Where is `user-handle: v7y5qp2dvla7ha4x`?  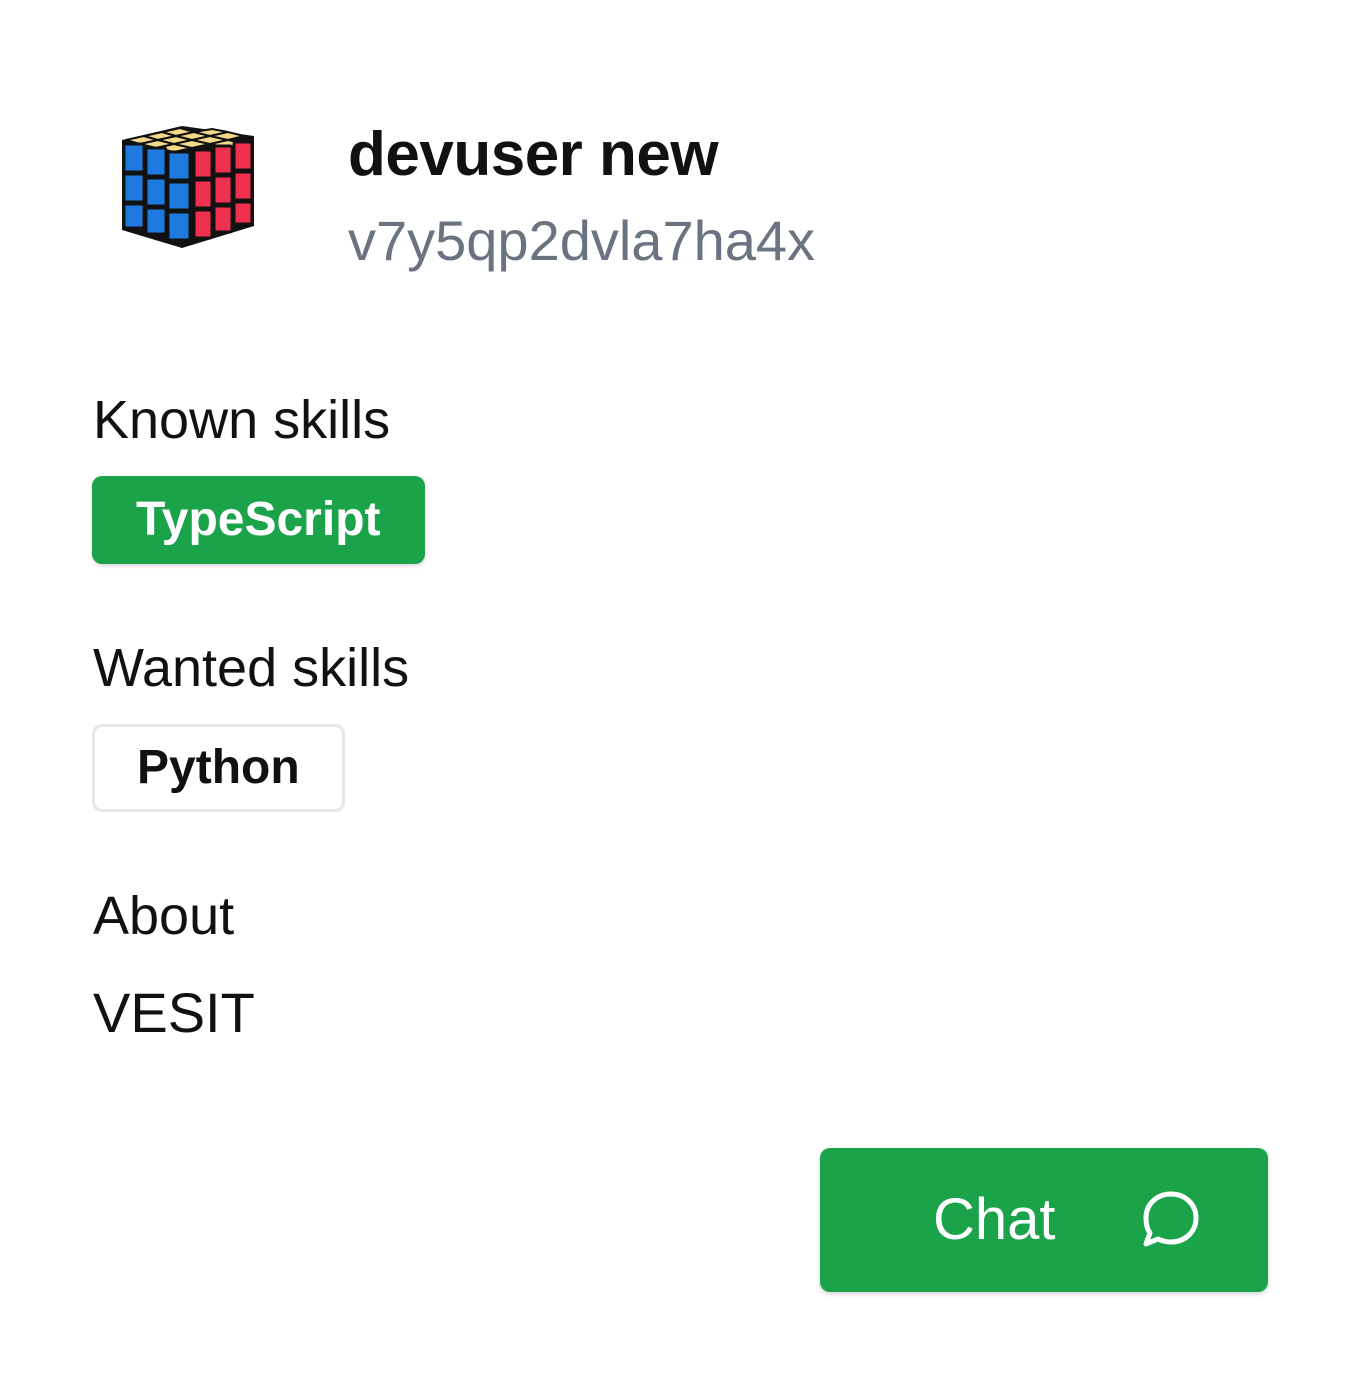
user-handle: v7y5qp2dvla7ha4x is located at coordinates (582, 240).